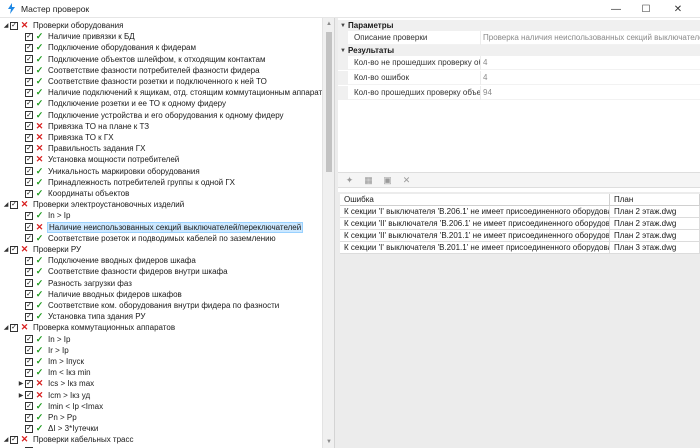 The width and height of the screenshot is (700, 448). What do you see at coordinates (519, 50) in the screenshot?
I see `category-results: ▼ Результаты` at bounding box center [519, 50].